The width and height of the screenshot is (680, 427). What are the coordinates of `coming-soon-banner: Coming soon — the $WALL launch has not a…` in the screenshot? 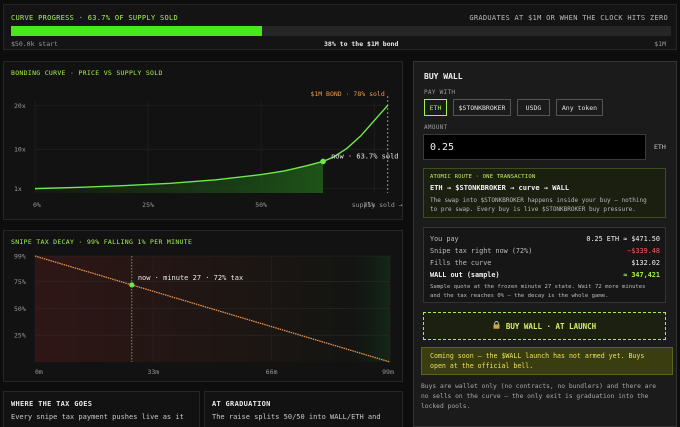 It's located at (547, 361).